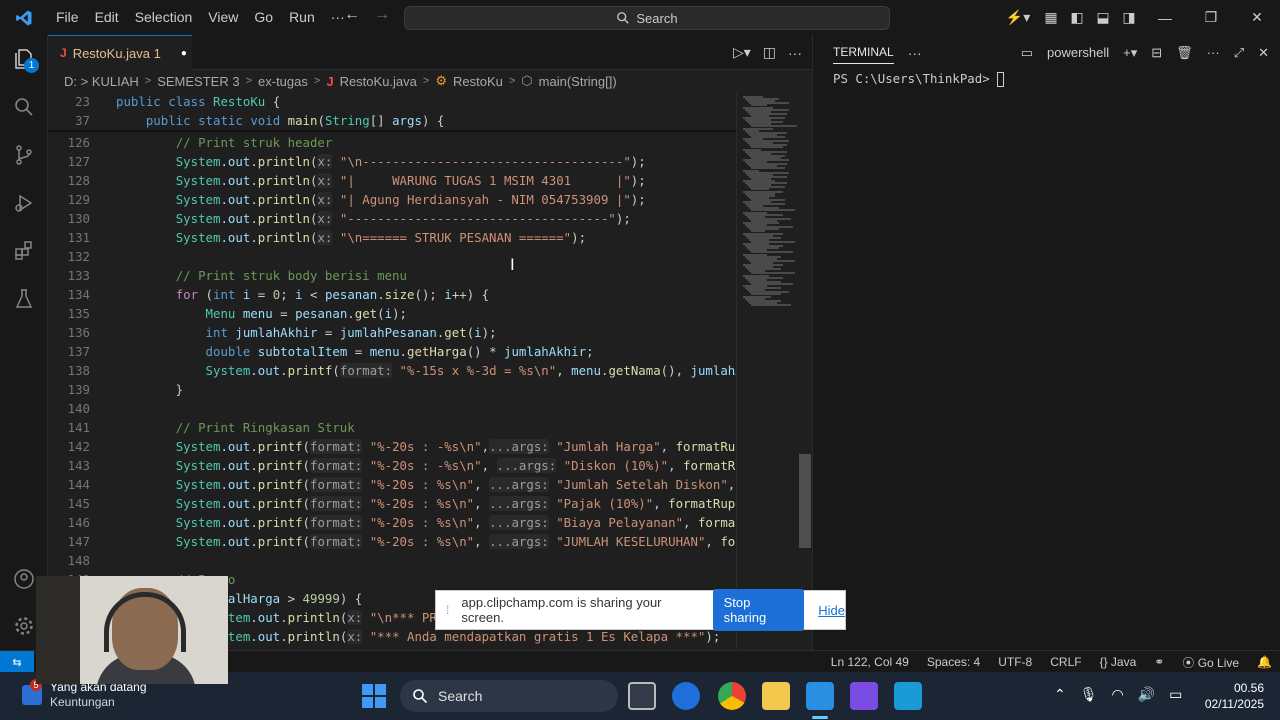 The height and width of the screenshot is (720, 1280). Describe the element at coordinates (24, 299) in the screenshot. I see `testing-button` at that location.